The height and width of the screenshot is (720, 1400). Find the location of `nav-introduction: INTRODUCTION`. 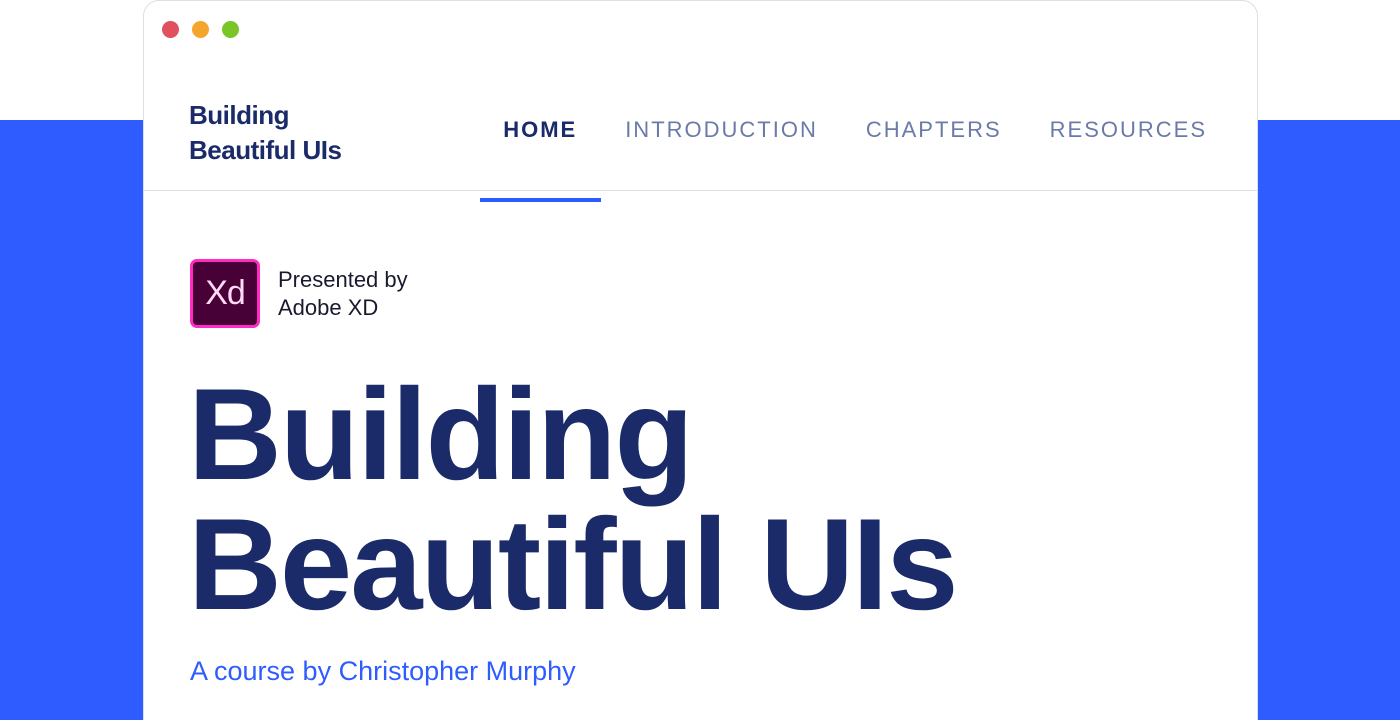

nav-introduction: INTRODUCTION is located at coordinates (721, 130).